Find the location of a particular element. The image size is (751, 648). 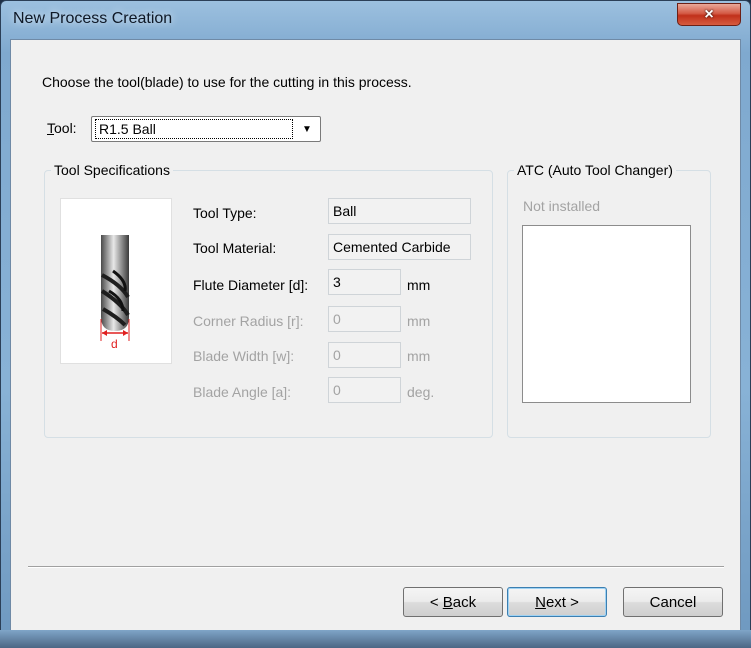

window-title: New Process Creation is located at coordinates (93, 18).